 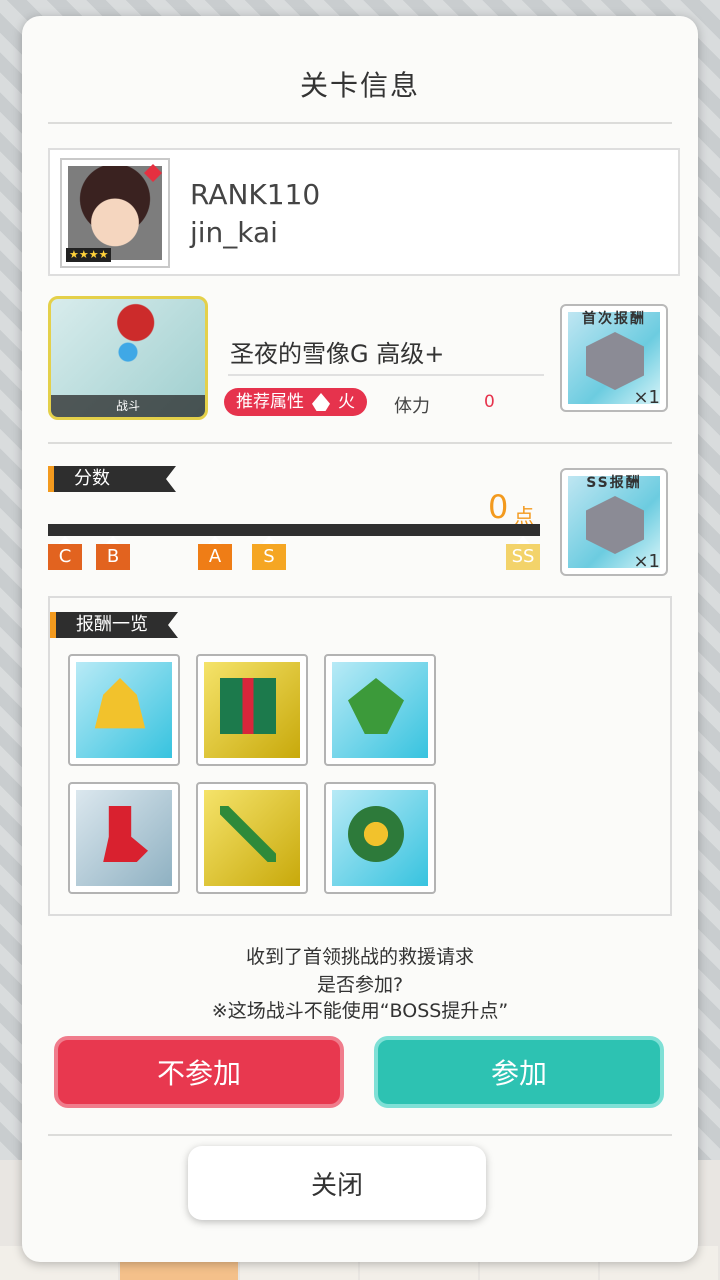 I want to click on close-button: 关闭, so click(x=337, y=1183).